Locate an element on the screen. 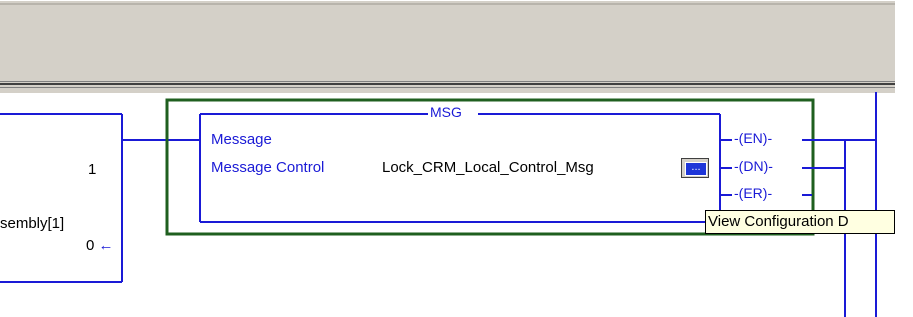 This screenshot has width=913, height=317. arrow-left-icon: ← is located at coordinates (106, 245).